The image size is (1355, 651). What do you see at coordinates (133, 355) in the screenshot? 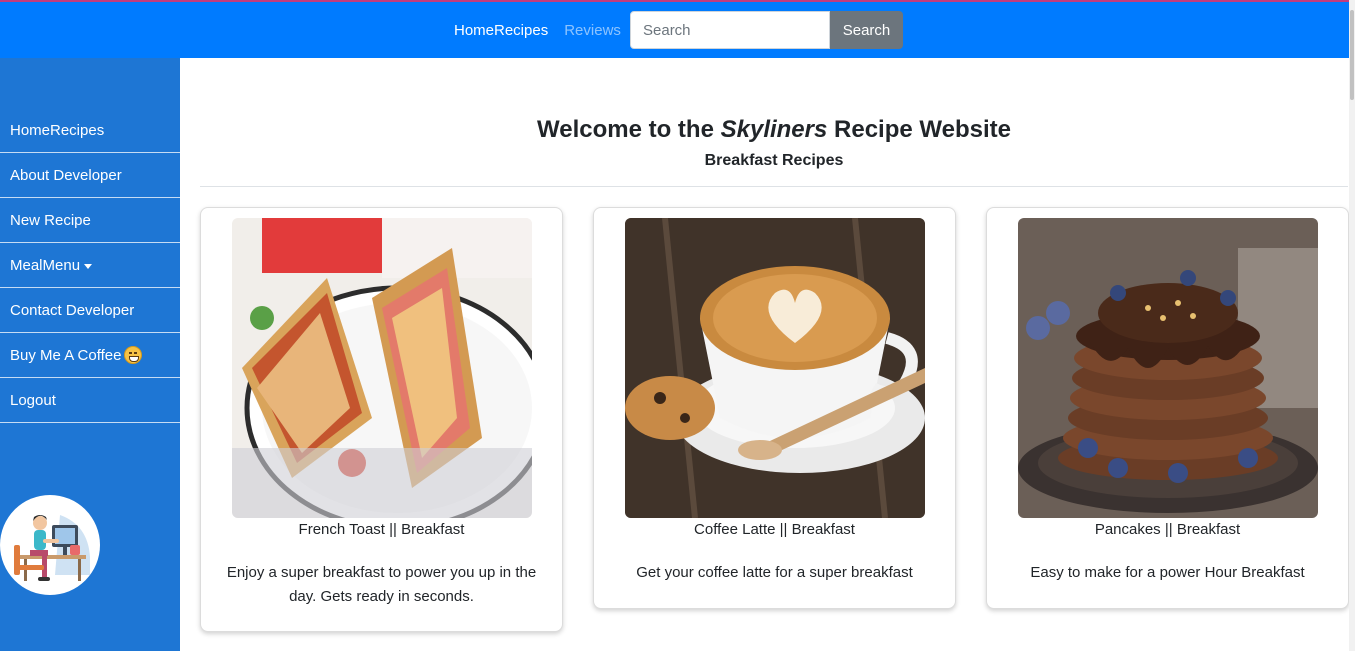
I see `grinning-face-emoji-icon` at bounding box center [133, 355].